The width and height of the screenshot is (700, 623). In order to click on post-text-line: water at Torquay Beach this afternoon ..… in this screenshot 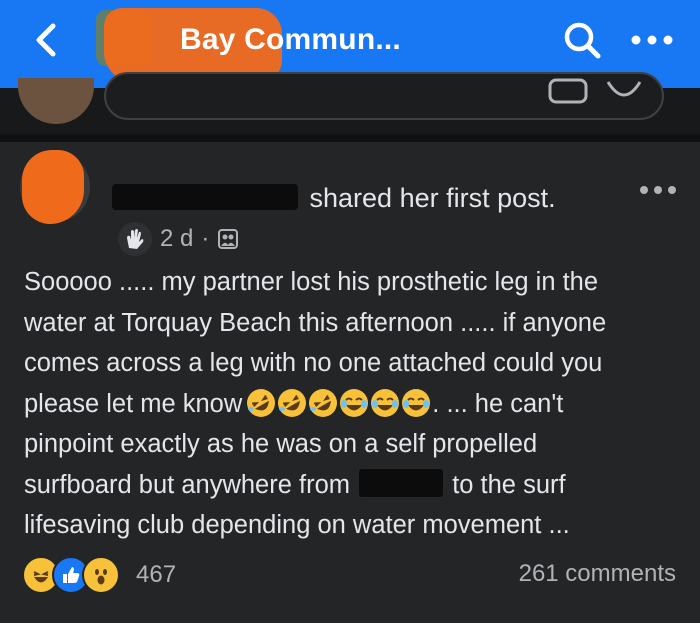, I will do `click(315, 322)`.